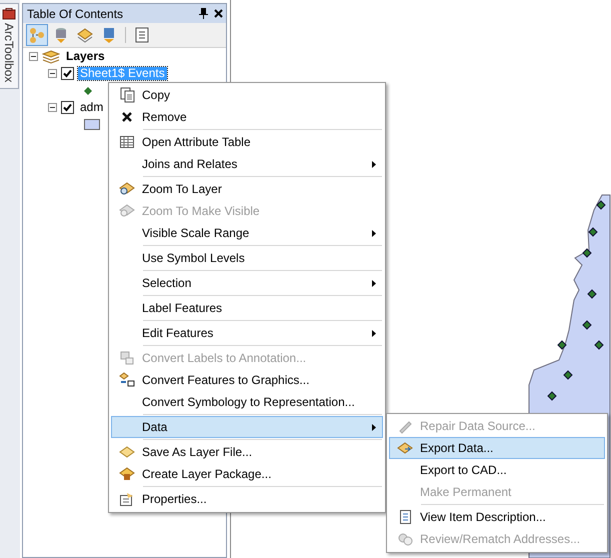 The height and width of the screenshot is (558, 611). What do you see at coordinates (9, 46) in the screenshot?
I see `toolbox-tab: ArcToolbox` at bounding box center [9, 46].